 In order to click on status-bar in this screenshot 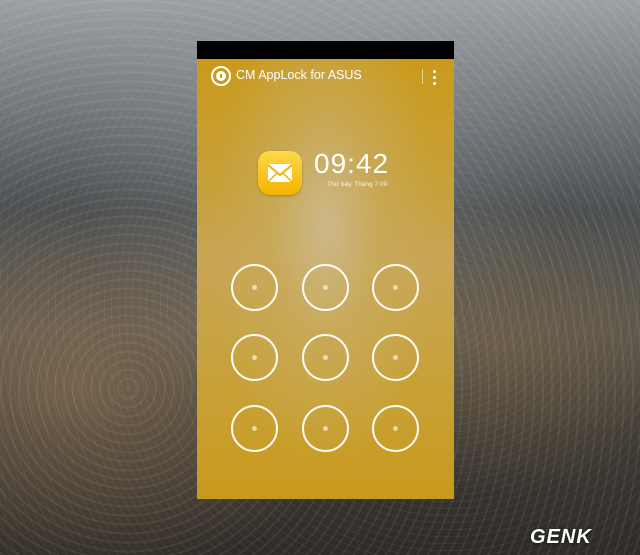, I will do `click(325, 50)`.